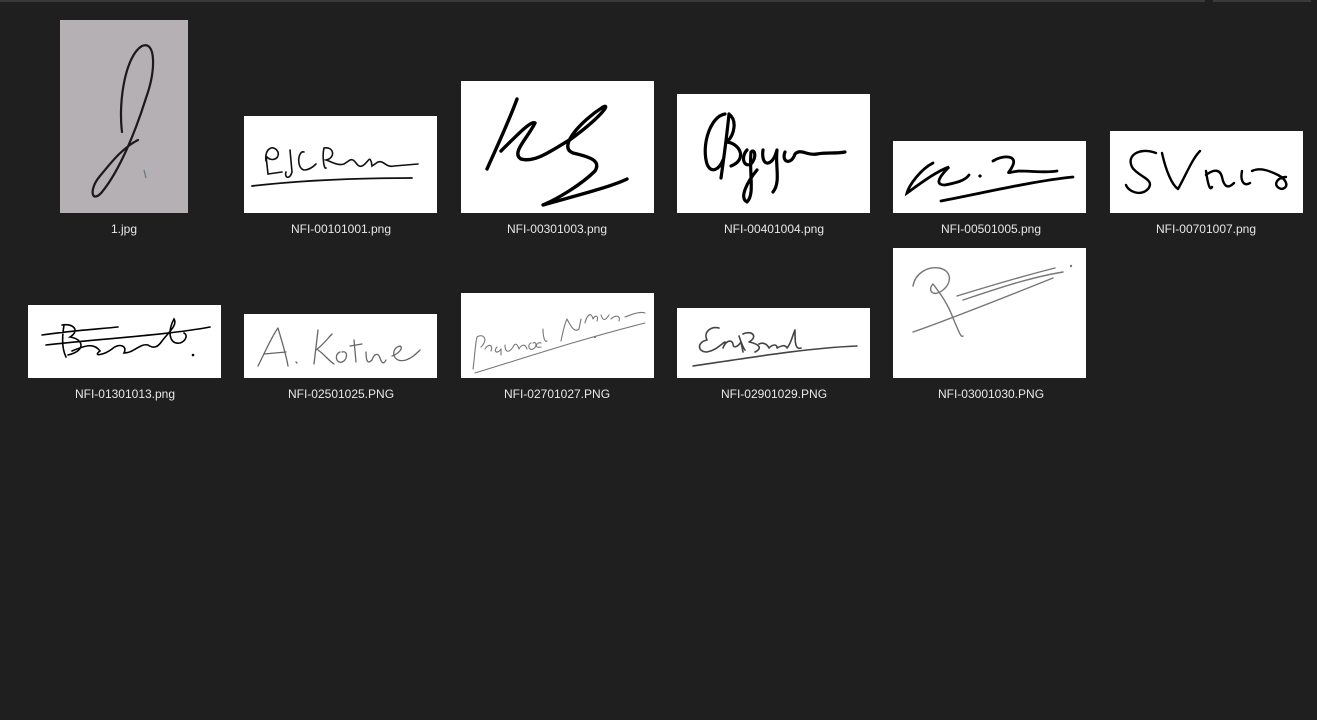 This screenshot has height=720, width=1317. Describe the element at coordinates (602, 1) in the screenshot. I see `address-bar-edge` at that location.